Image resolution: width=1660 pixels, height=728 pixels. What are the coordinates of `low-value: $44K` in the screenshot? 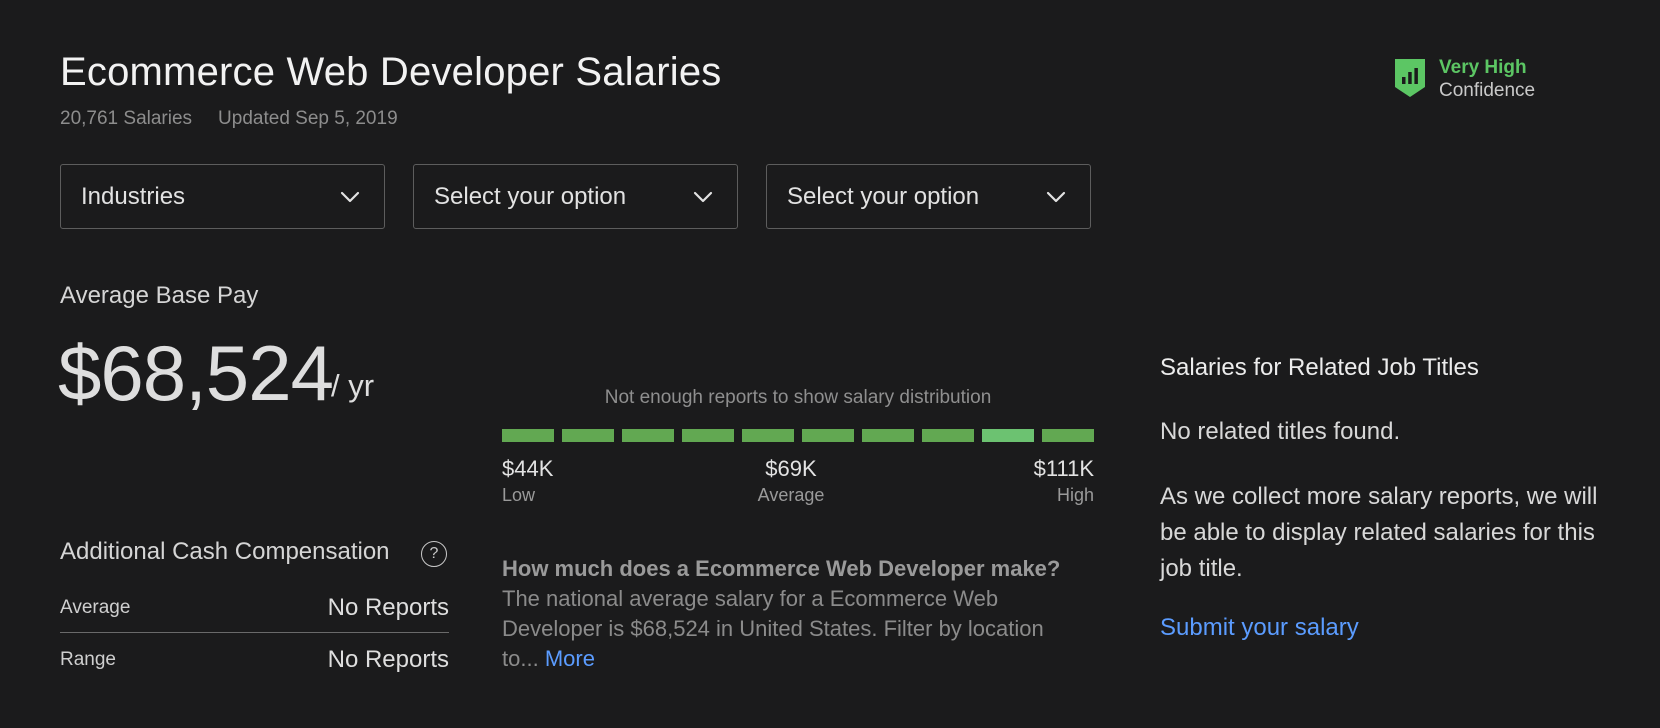 It's located at (528, 468).